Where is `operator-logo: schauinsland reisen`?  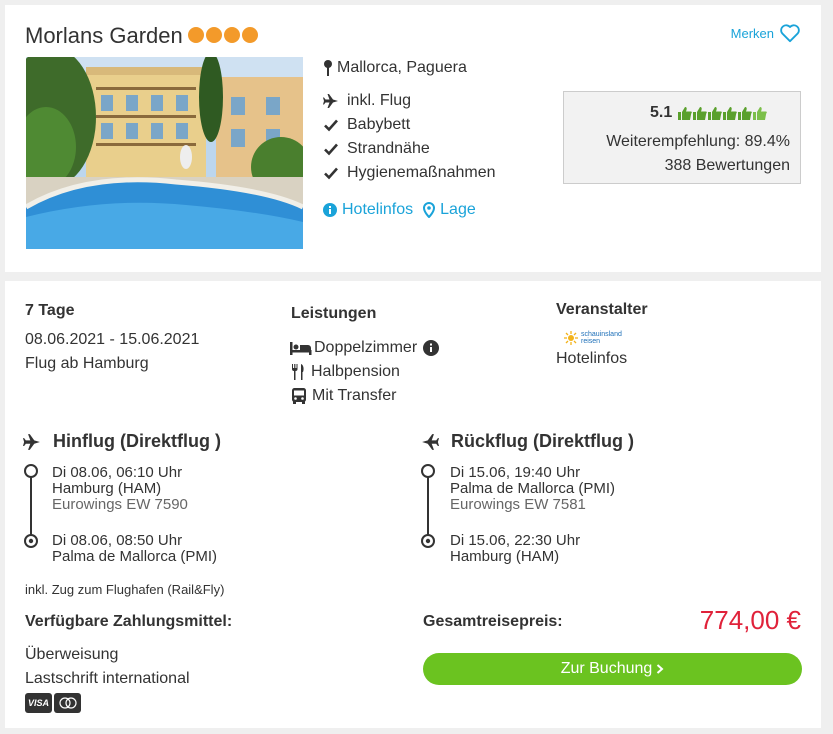
operator-logo: schauinsland reisen is located at coordinates (593, 338).